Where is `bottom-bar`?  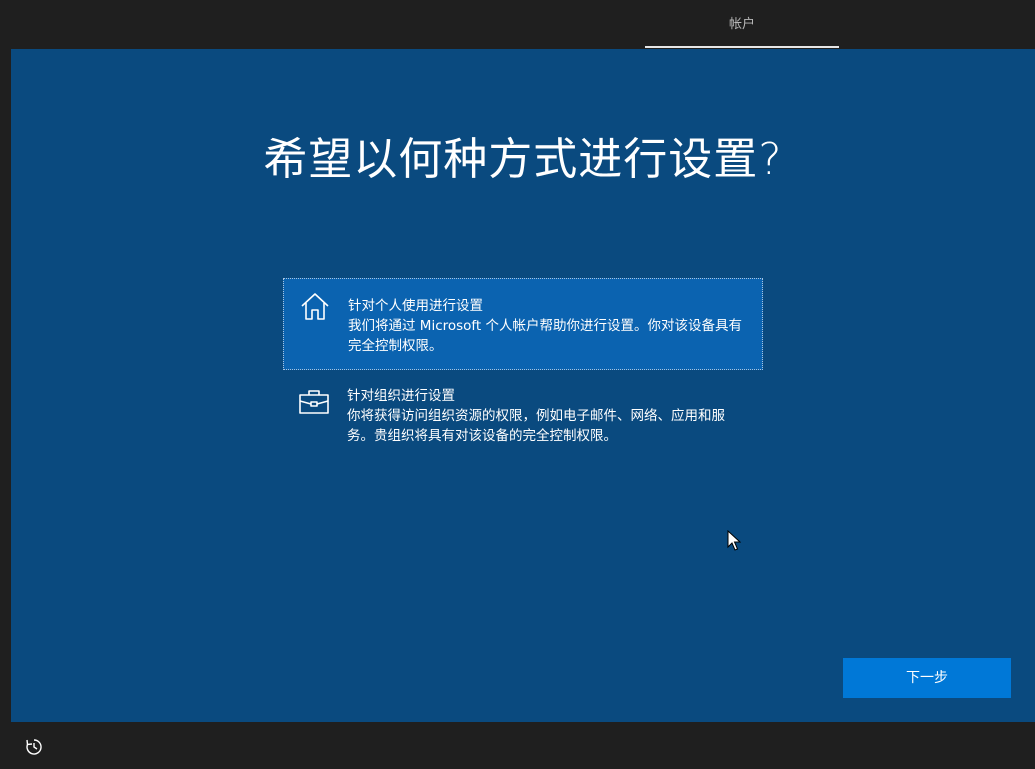 bottom-bar is located at coordinates (517, 745).